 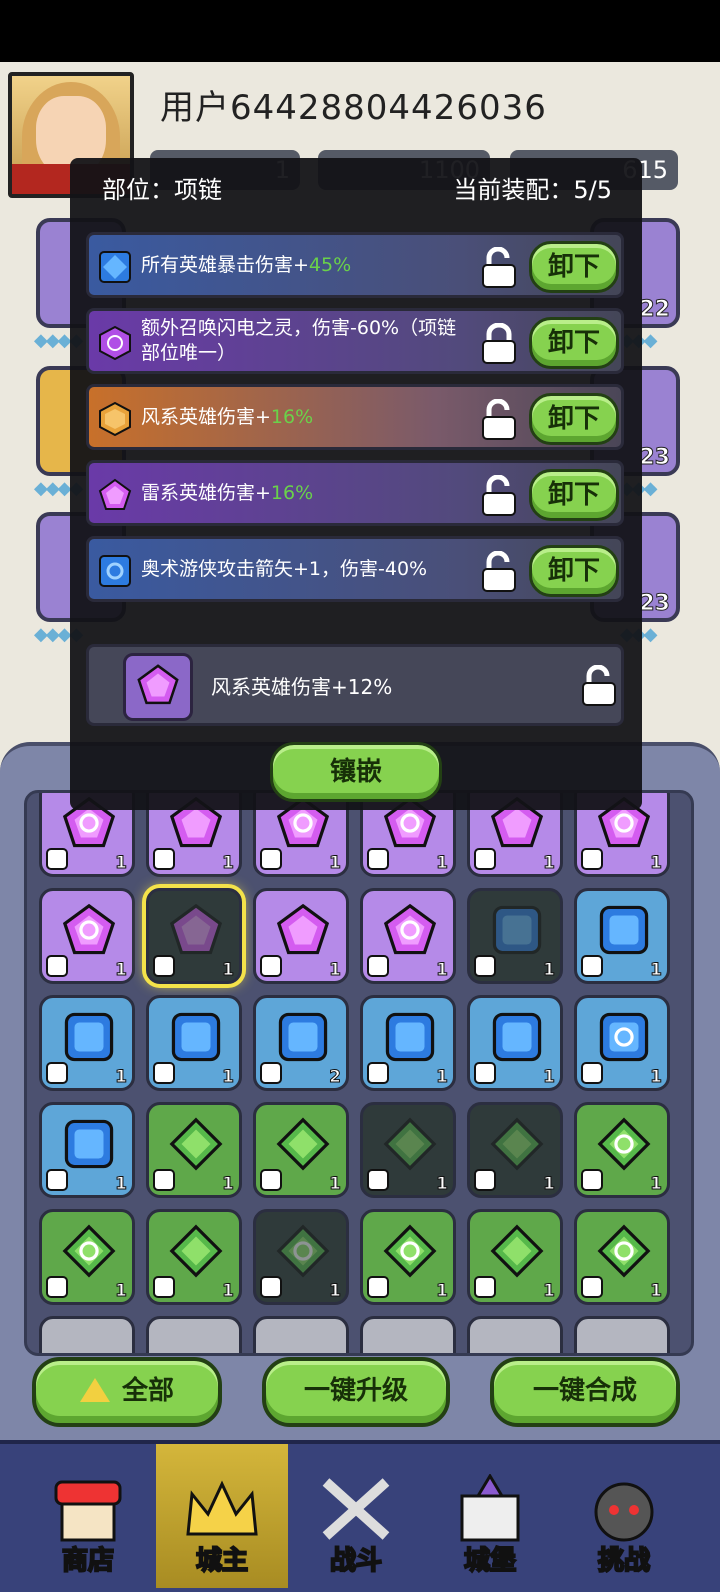 What do you see at coordinates (624, 1516) in the screenshot?
I see `nav-challenge: 挑战` at bounding box center [624, 1516].